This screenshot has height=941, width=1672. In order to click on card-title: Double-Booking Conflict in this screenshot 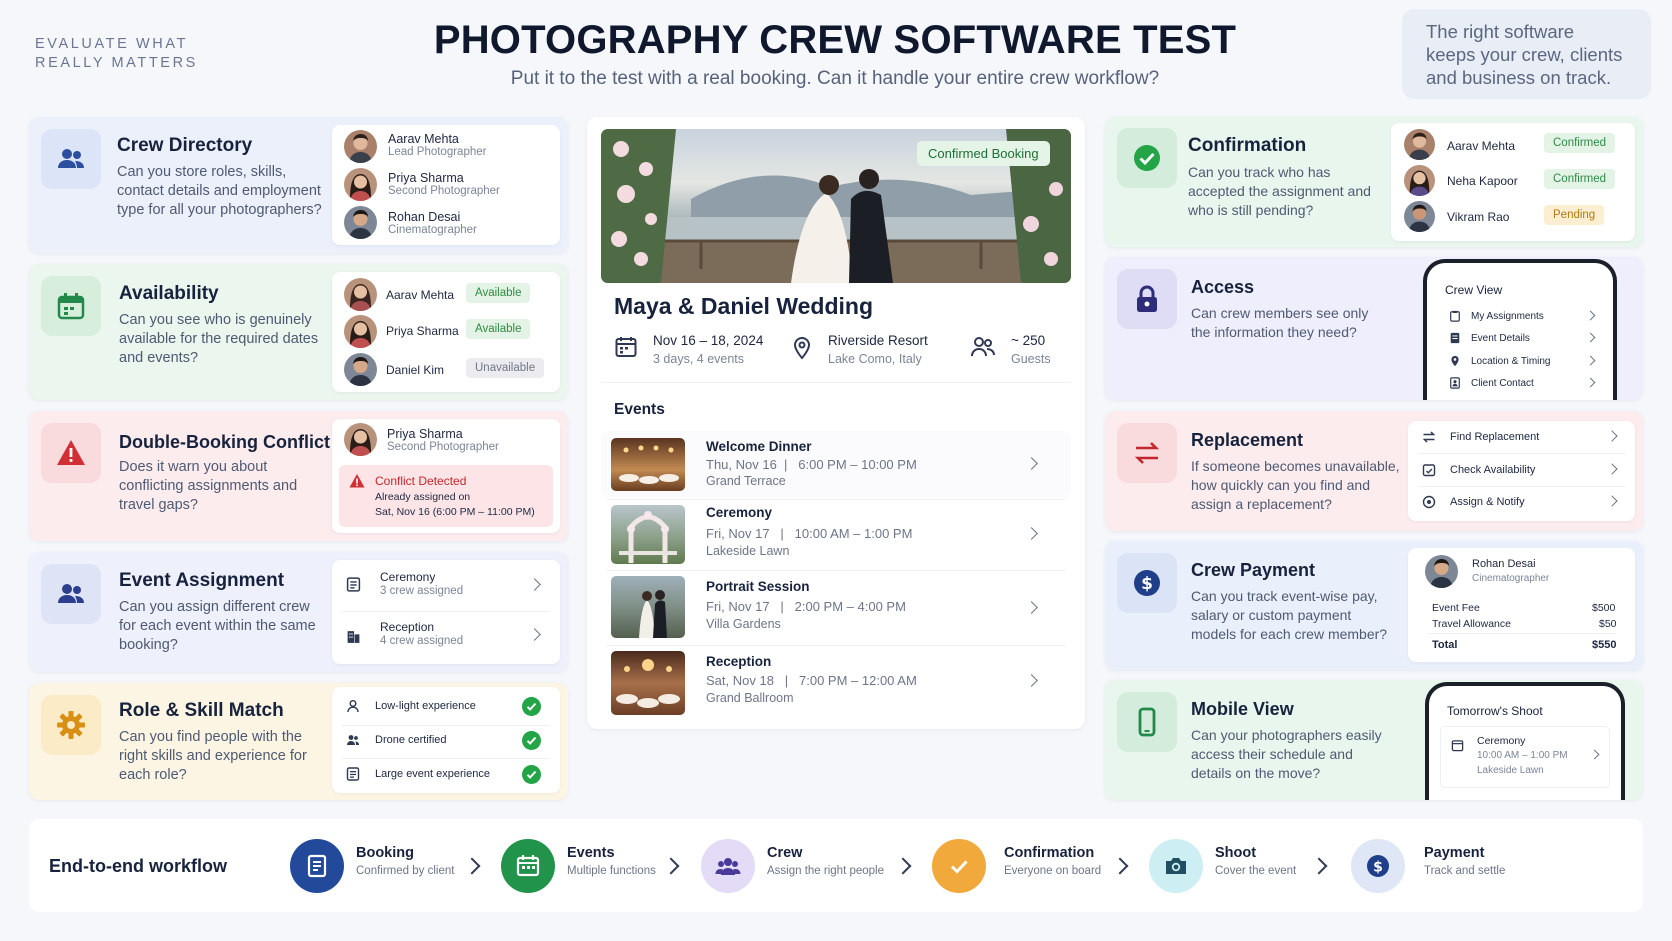, I will do `click(224, 442)`.